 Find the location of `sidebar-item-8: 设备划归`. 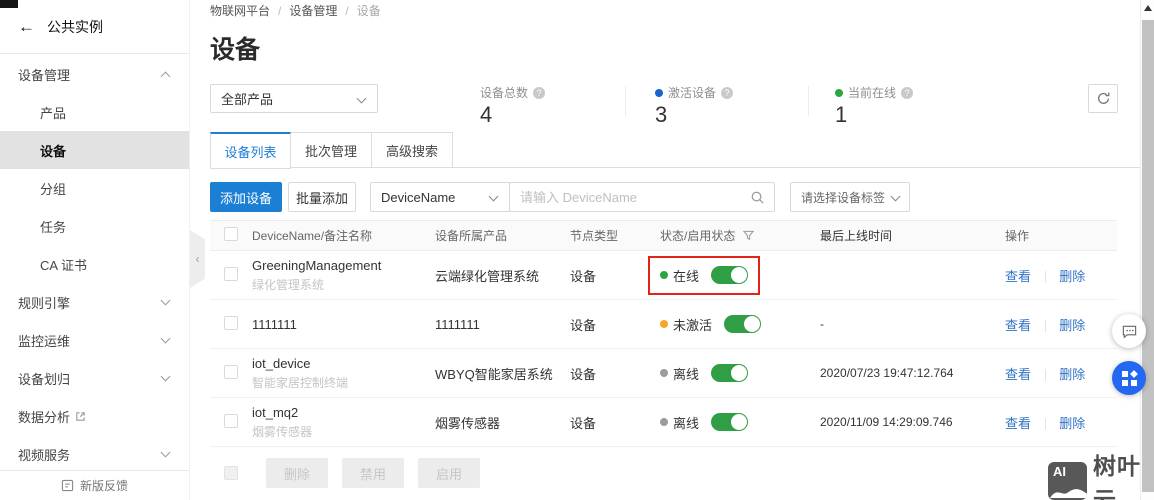

sidebar-item-8: 设备划归 is located at coordinates (94, 378).